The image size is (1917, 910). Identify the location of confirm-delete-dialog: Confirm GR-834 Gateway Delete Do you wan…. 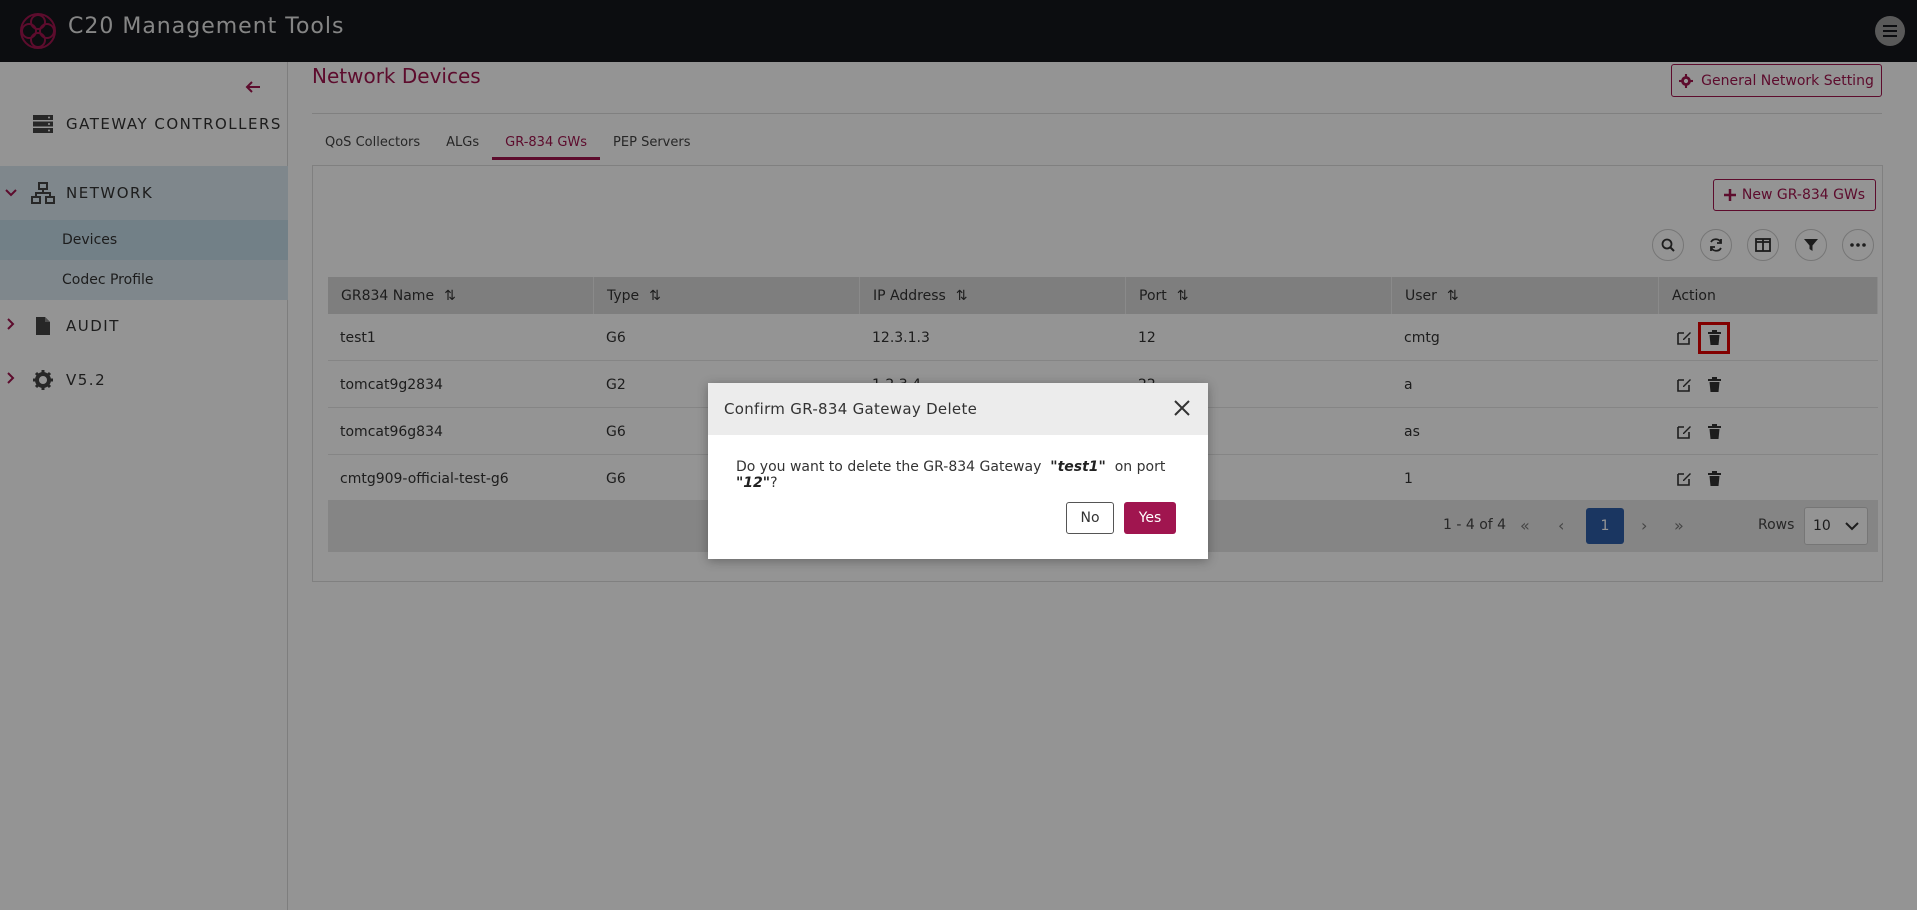
(958, 471).